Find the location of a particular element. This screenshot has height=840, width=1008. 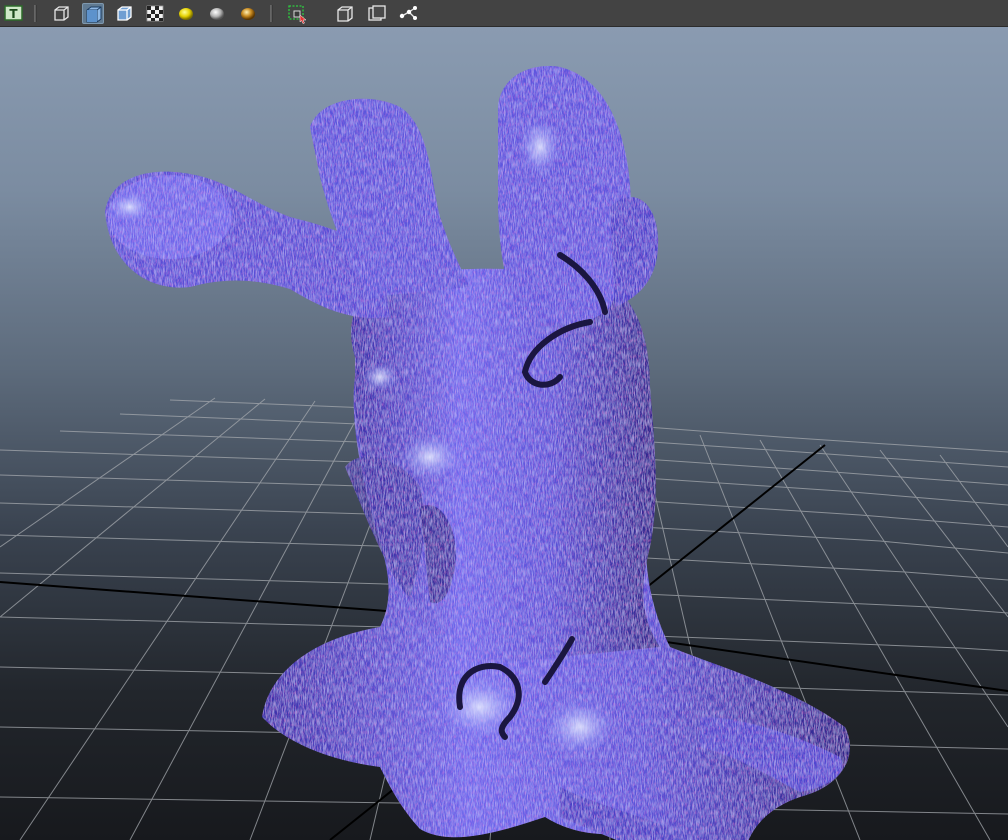

checker-texture-icon is located at coordinates (155, 13).